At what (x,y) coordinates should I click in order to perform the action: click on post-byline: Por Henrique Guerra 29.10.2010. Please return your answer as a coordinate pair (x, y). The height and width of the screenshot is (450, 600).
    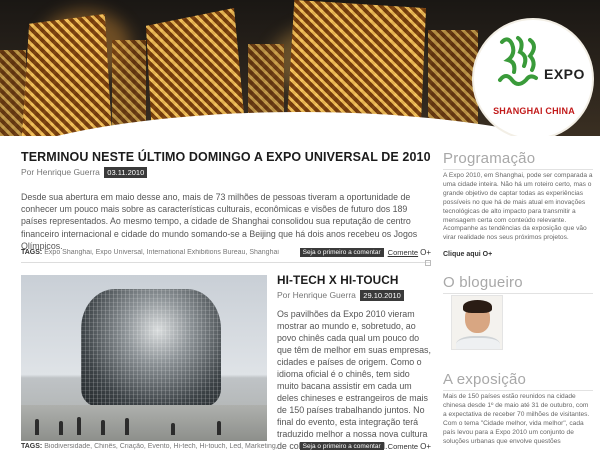
    Looking at the image, I should click on (354, 295).